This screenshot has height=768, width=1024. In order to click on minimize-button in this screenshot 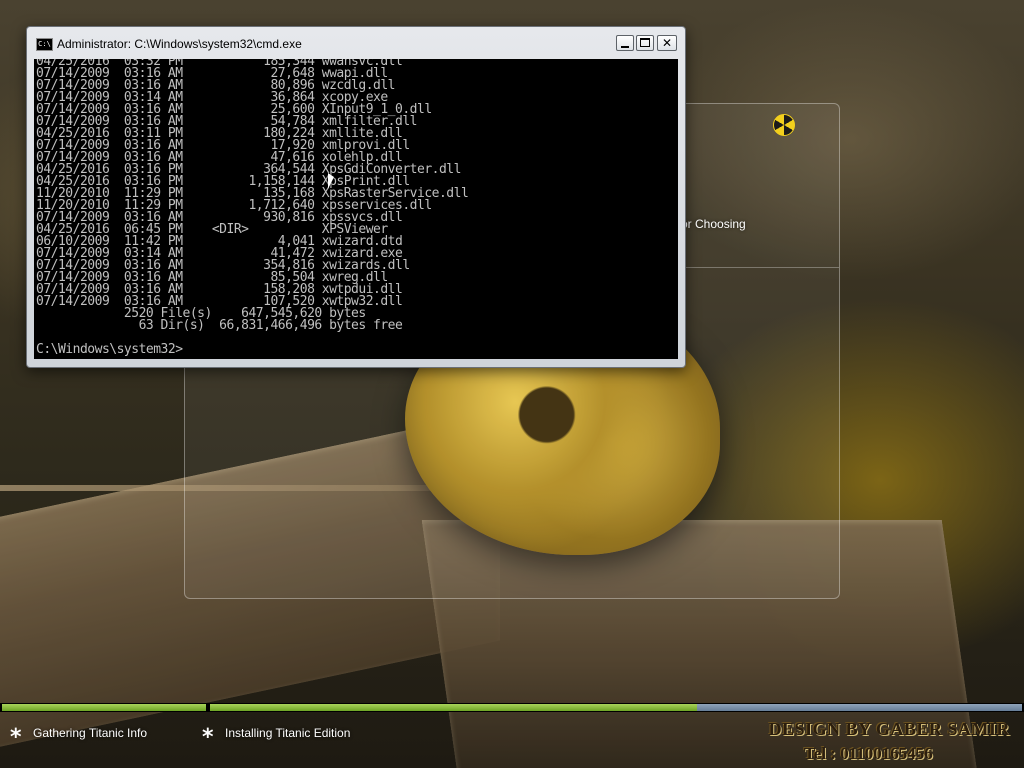, I will do `click(625, 43)`.